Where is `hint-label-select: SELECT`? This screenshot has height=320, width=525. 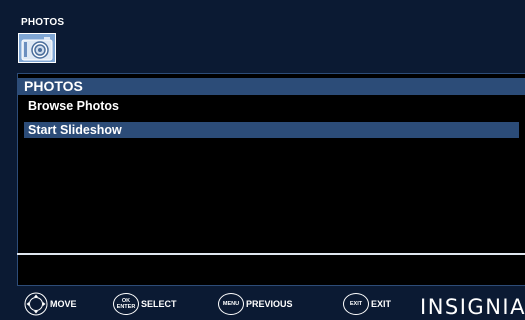 hint-label-select: SELECT is located at coordinates (159, 304).